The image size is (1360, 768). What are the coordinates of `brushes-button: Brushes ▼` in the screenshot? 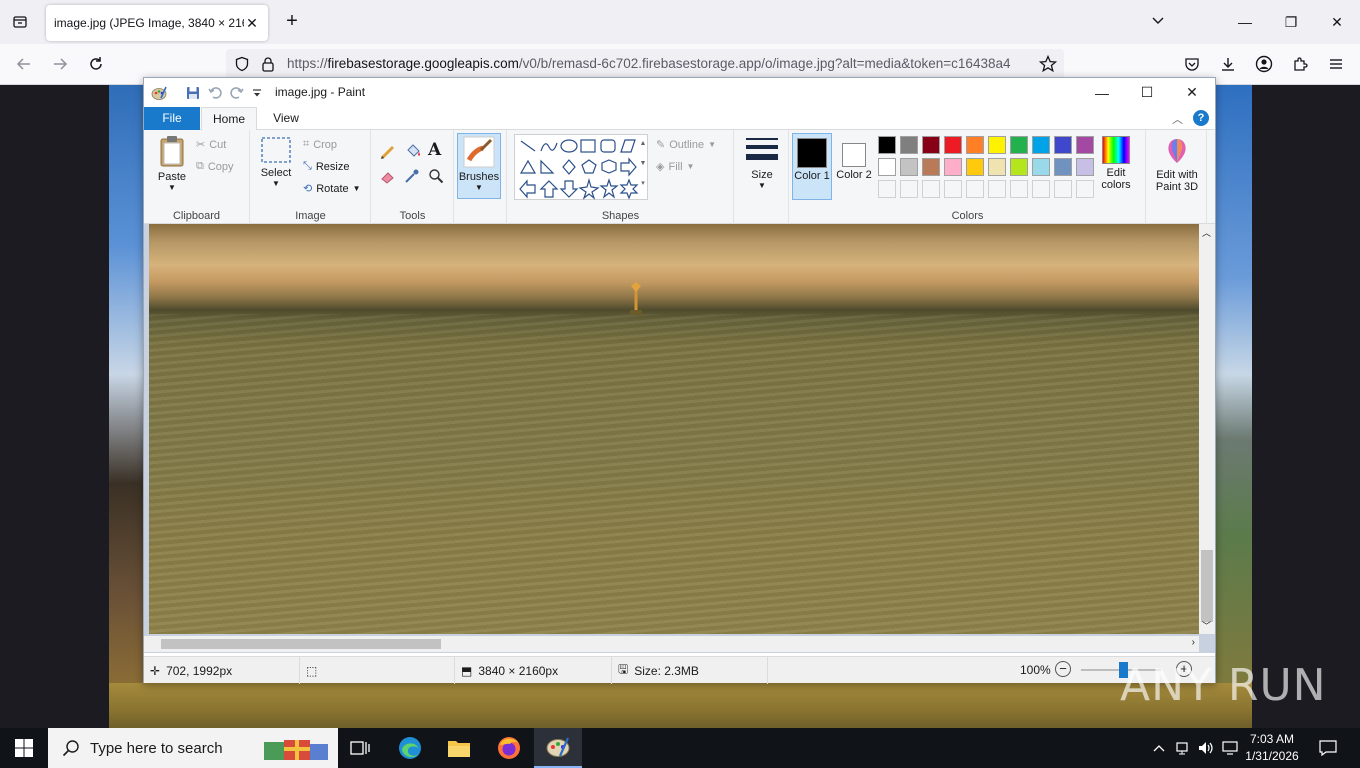 It's located at (479, 166).